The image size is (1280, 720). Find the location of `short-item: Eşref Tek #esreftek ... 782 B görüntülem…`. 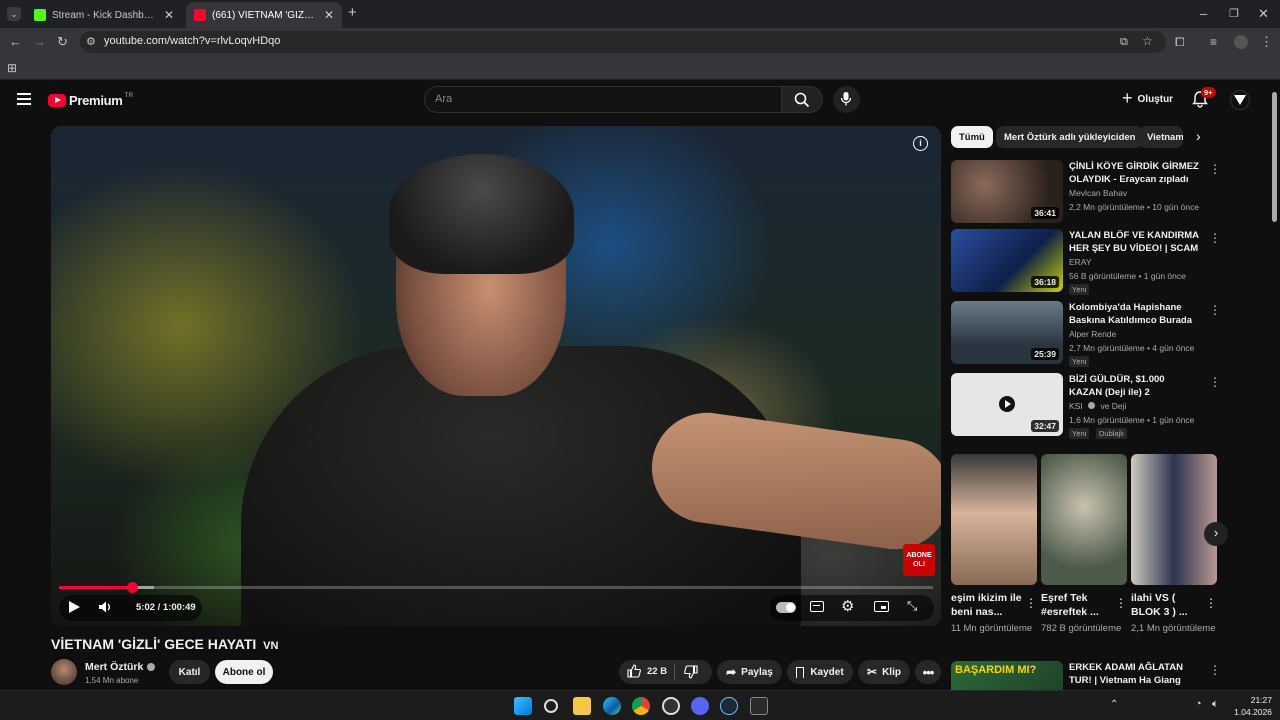

short-item: Eşref Tek #esreftek ... 782 B görüntülem… is located at coordinates (1084, 544).